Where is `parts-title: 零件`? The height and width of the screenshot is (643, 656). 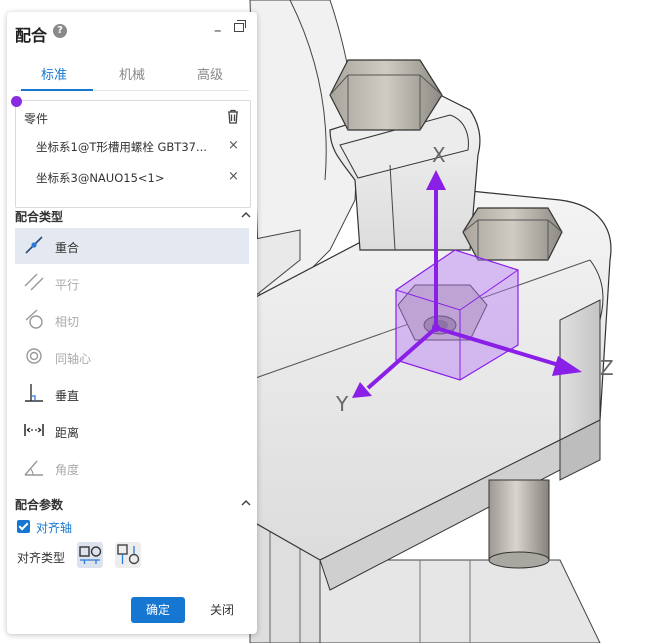 parts-title: 零件 is located at coordinates (36, 119).